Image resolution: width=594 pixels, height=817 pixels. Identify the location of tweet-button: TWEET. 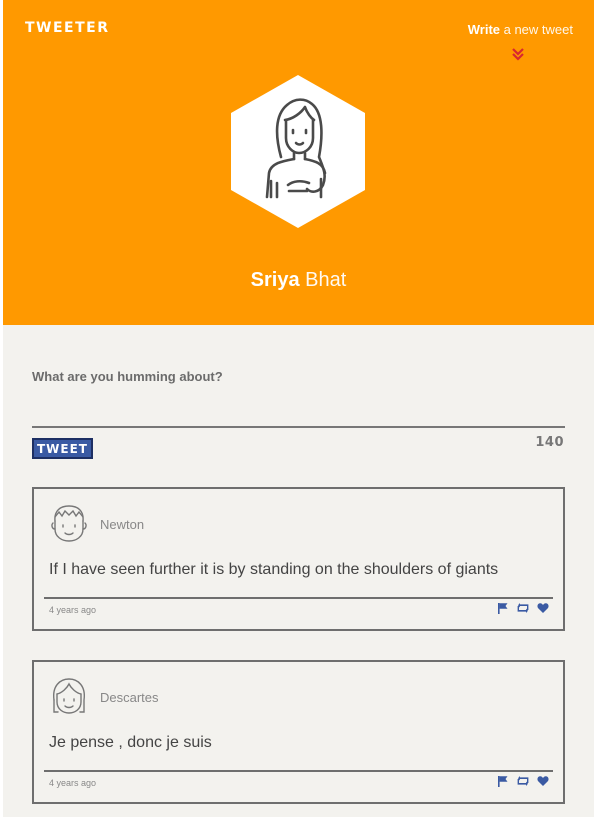
(62, 448).